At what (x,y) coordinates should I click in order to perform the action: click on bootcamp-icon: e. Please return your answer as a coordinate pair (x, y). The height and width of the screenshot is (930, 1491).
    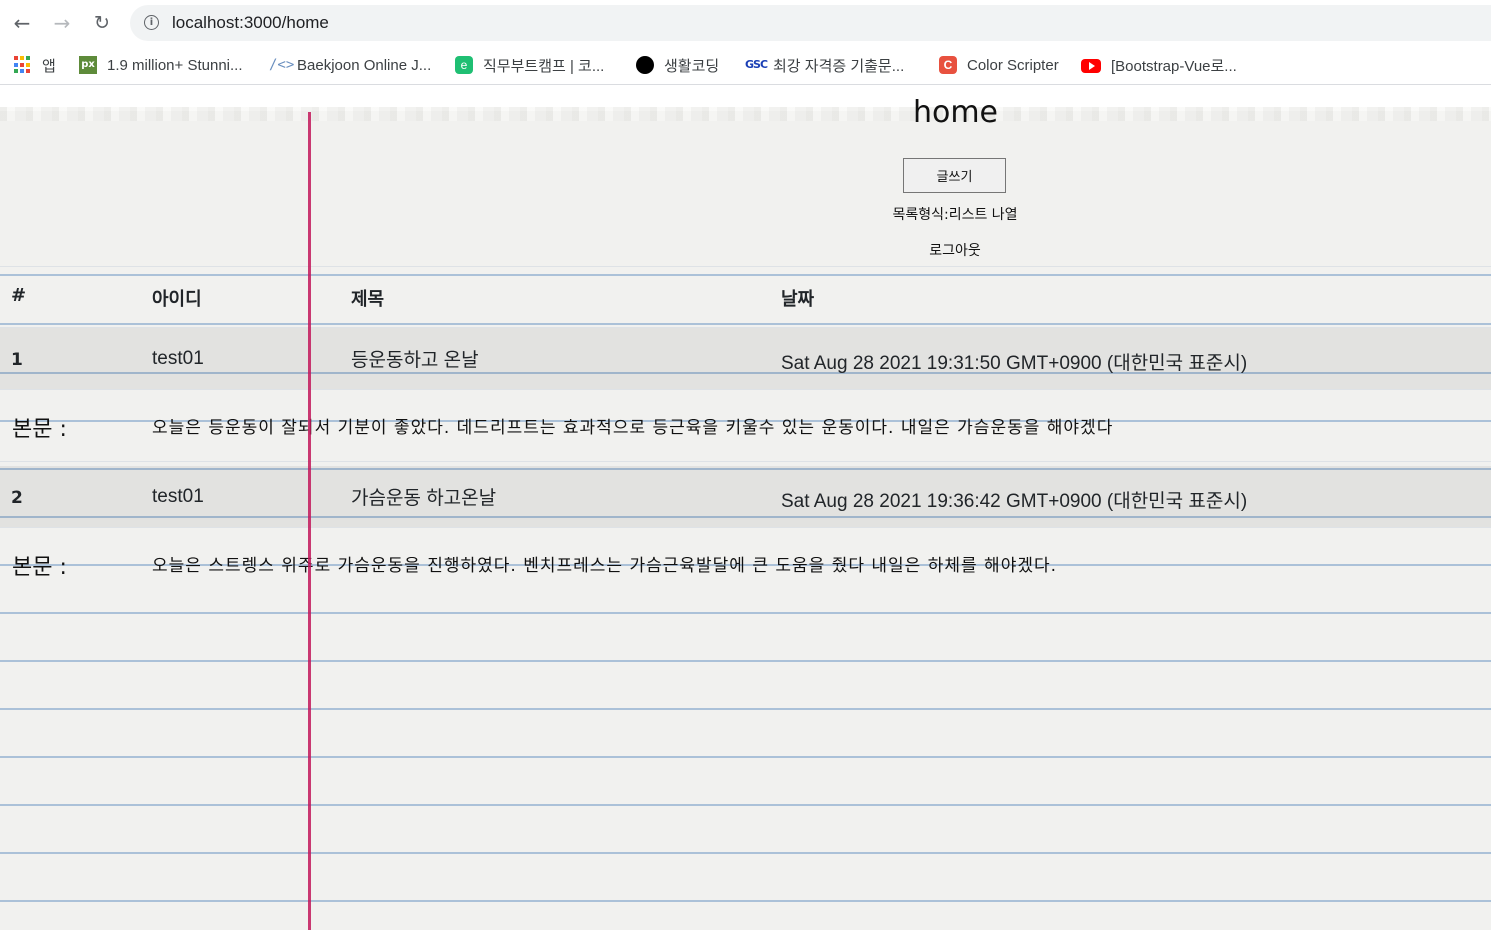
    Looking at the image, I should click on (464, 65).